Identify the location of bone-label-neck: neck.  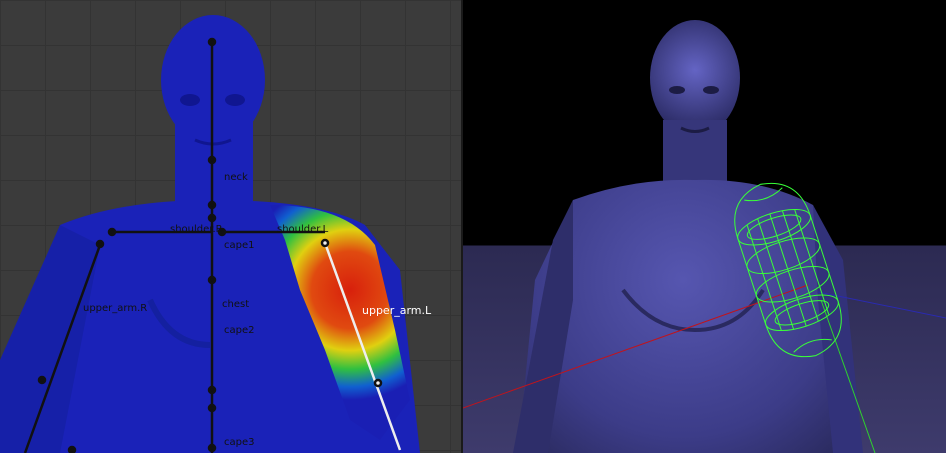
(236, 177).